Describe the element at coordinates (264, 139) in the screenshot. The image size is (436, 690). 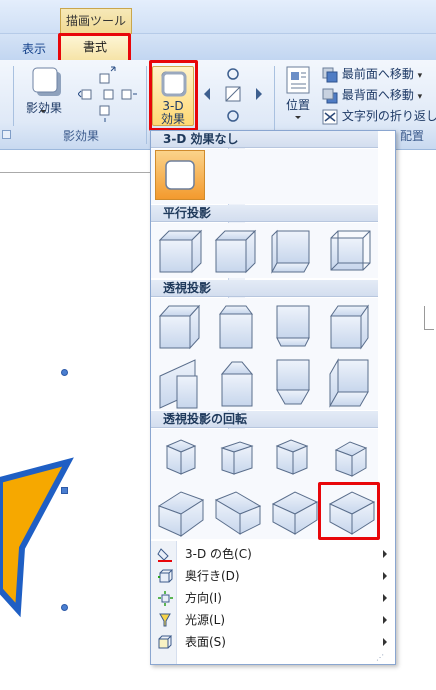
I see `section-no-3d: 3-D 効果なし` at that location.